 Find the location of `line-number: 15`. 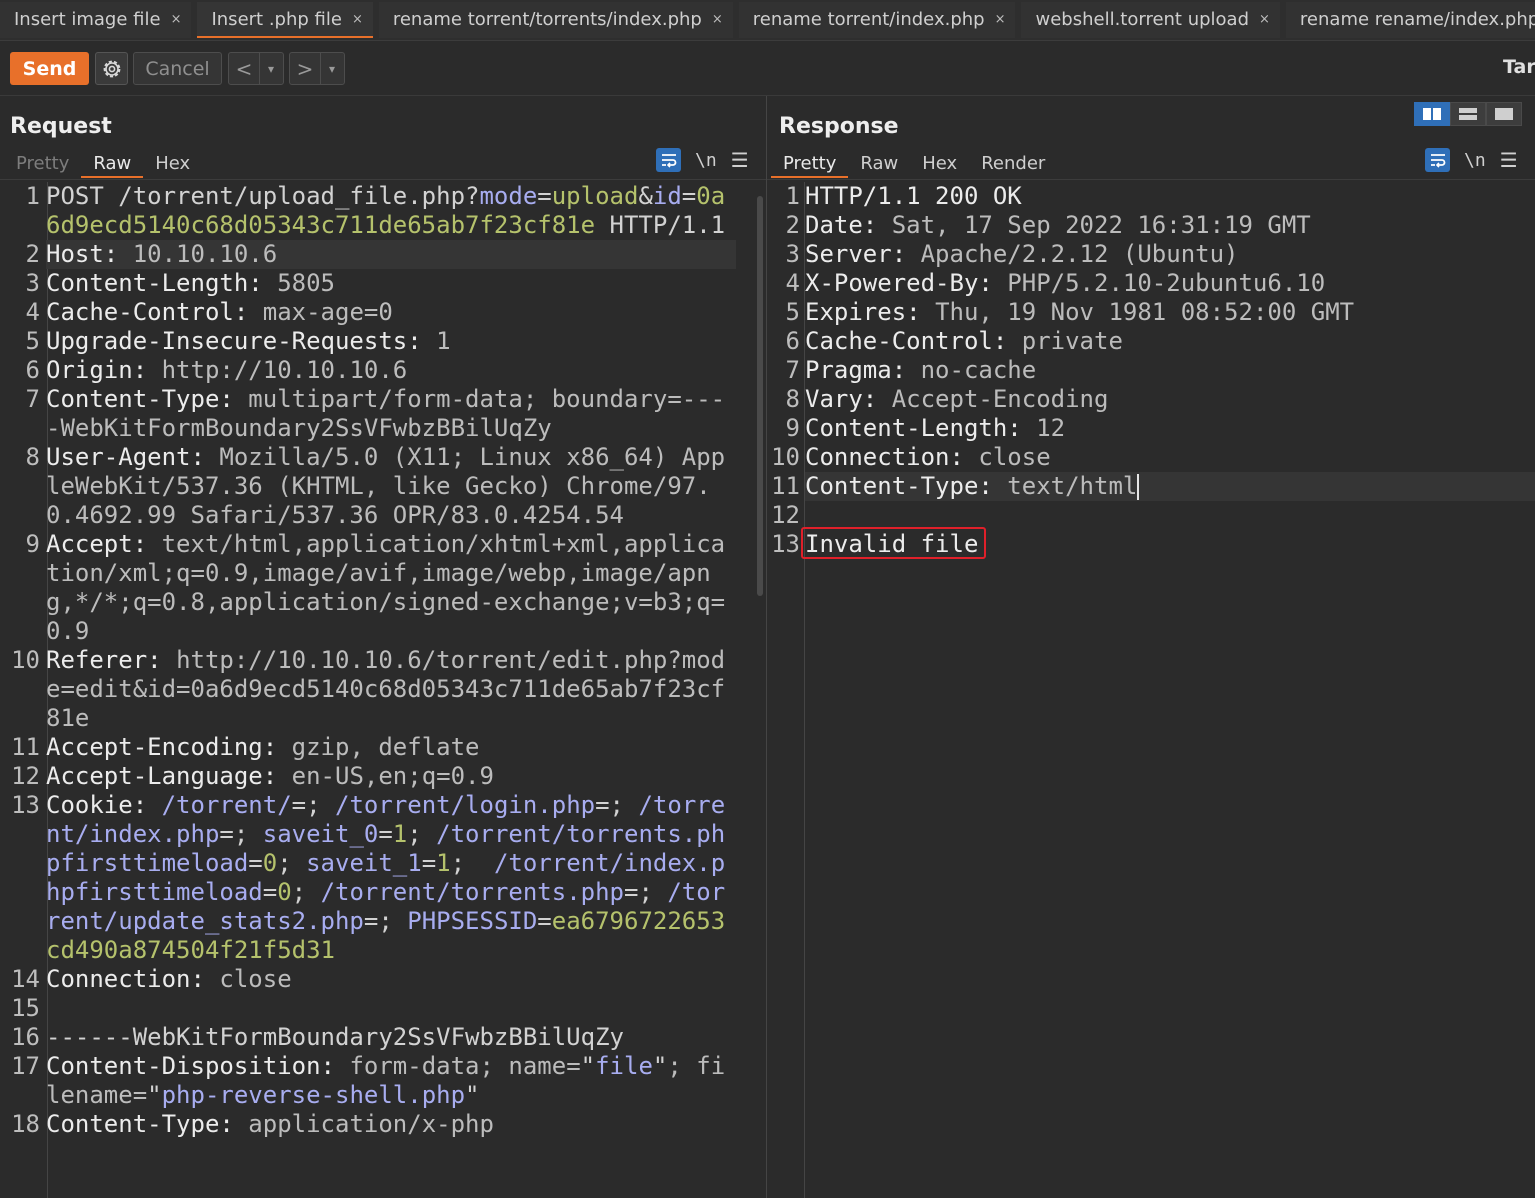

line-number: 15 is located at coordinates (25, 1008).